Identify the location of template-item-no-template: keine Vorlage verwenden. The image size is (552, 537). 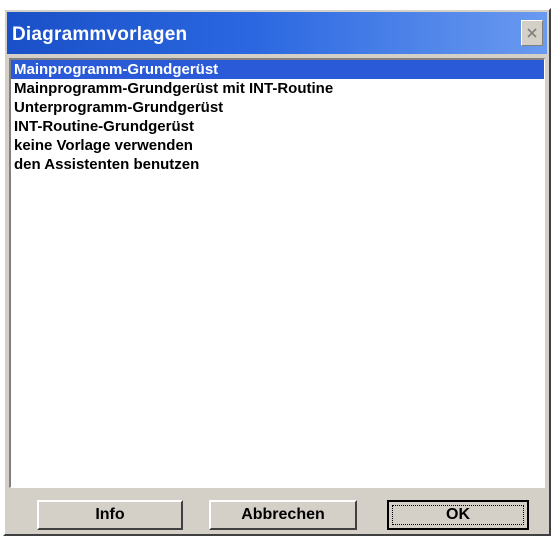
(277, 145).